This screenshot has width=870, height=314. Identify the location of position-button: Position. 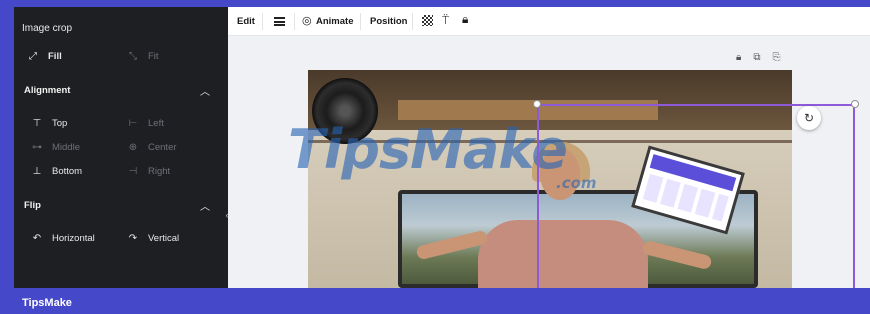
(388, 21).